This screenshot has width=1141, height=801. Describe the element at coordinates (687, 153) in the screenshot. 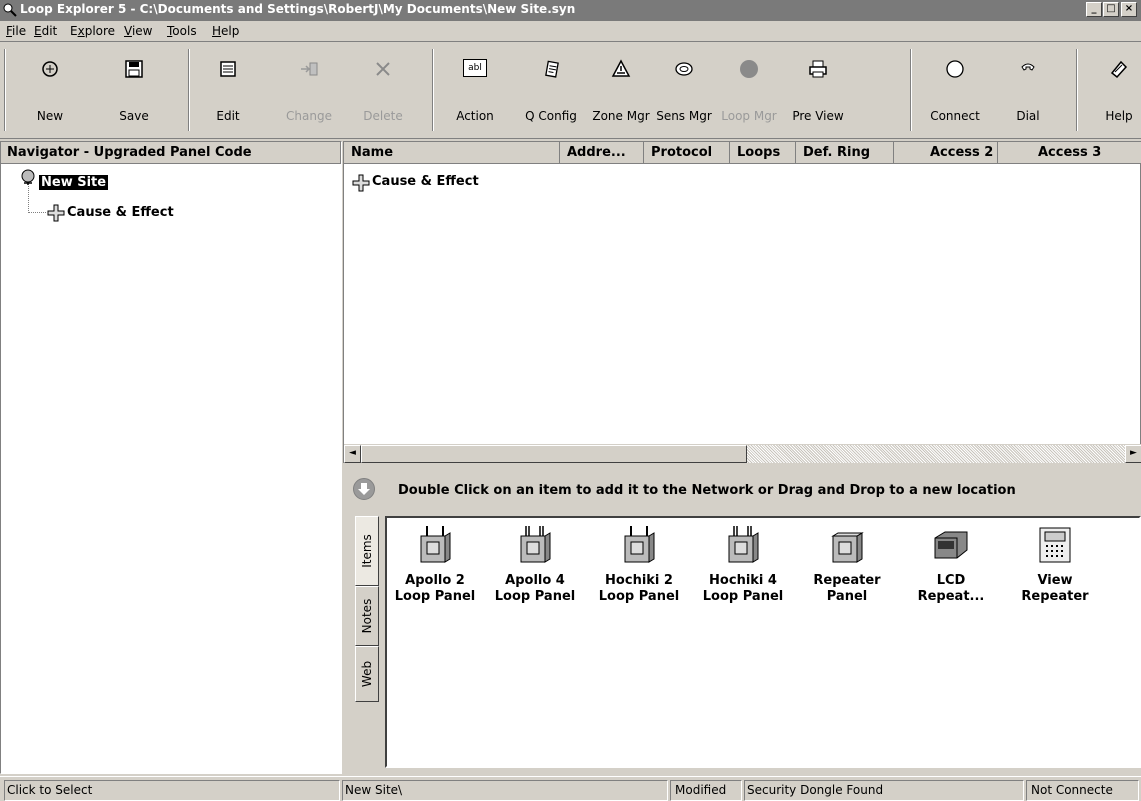

I see `column-header-protocol: Protocol` at that location.